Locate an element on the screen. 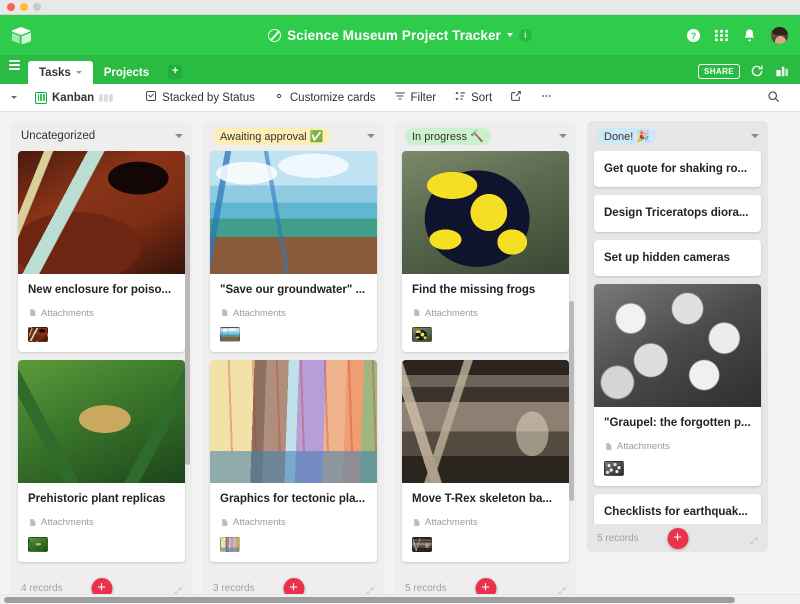  share-view-button is located at coordinates (516, 98).